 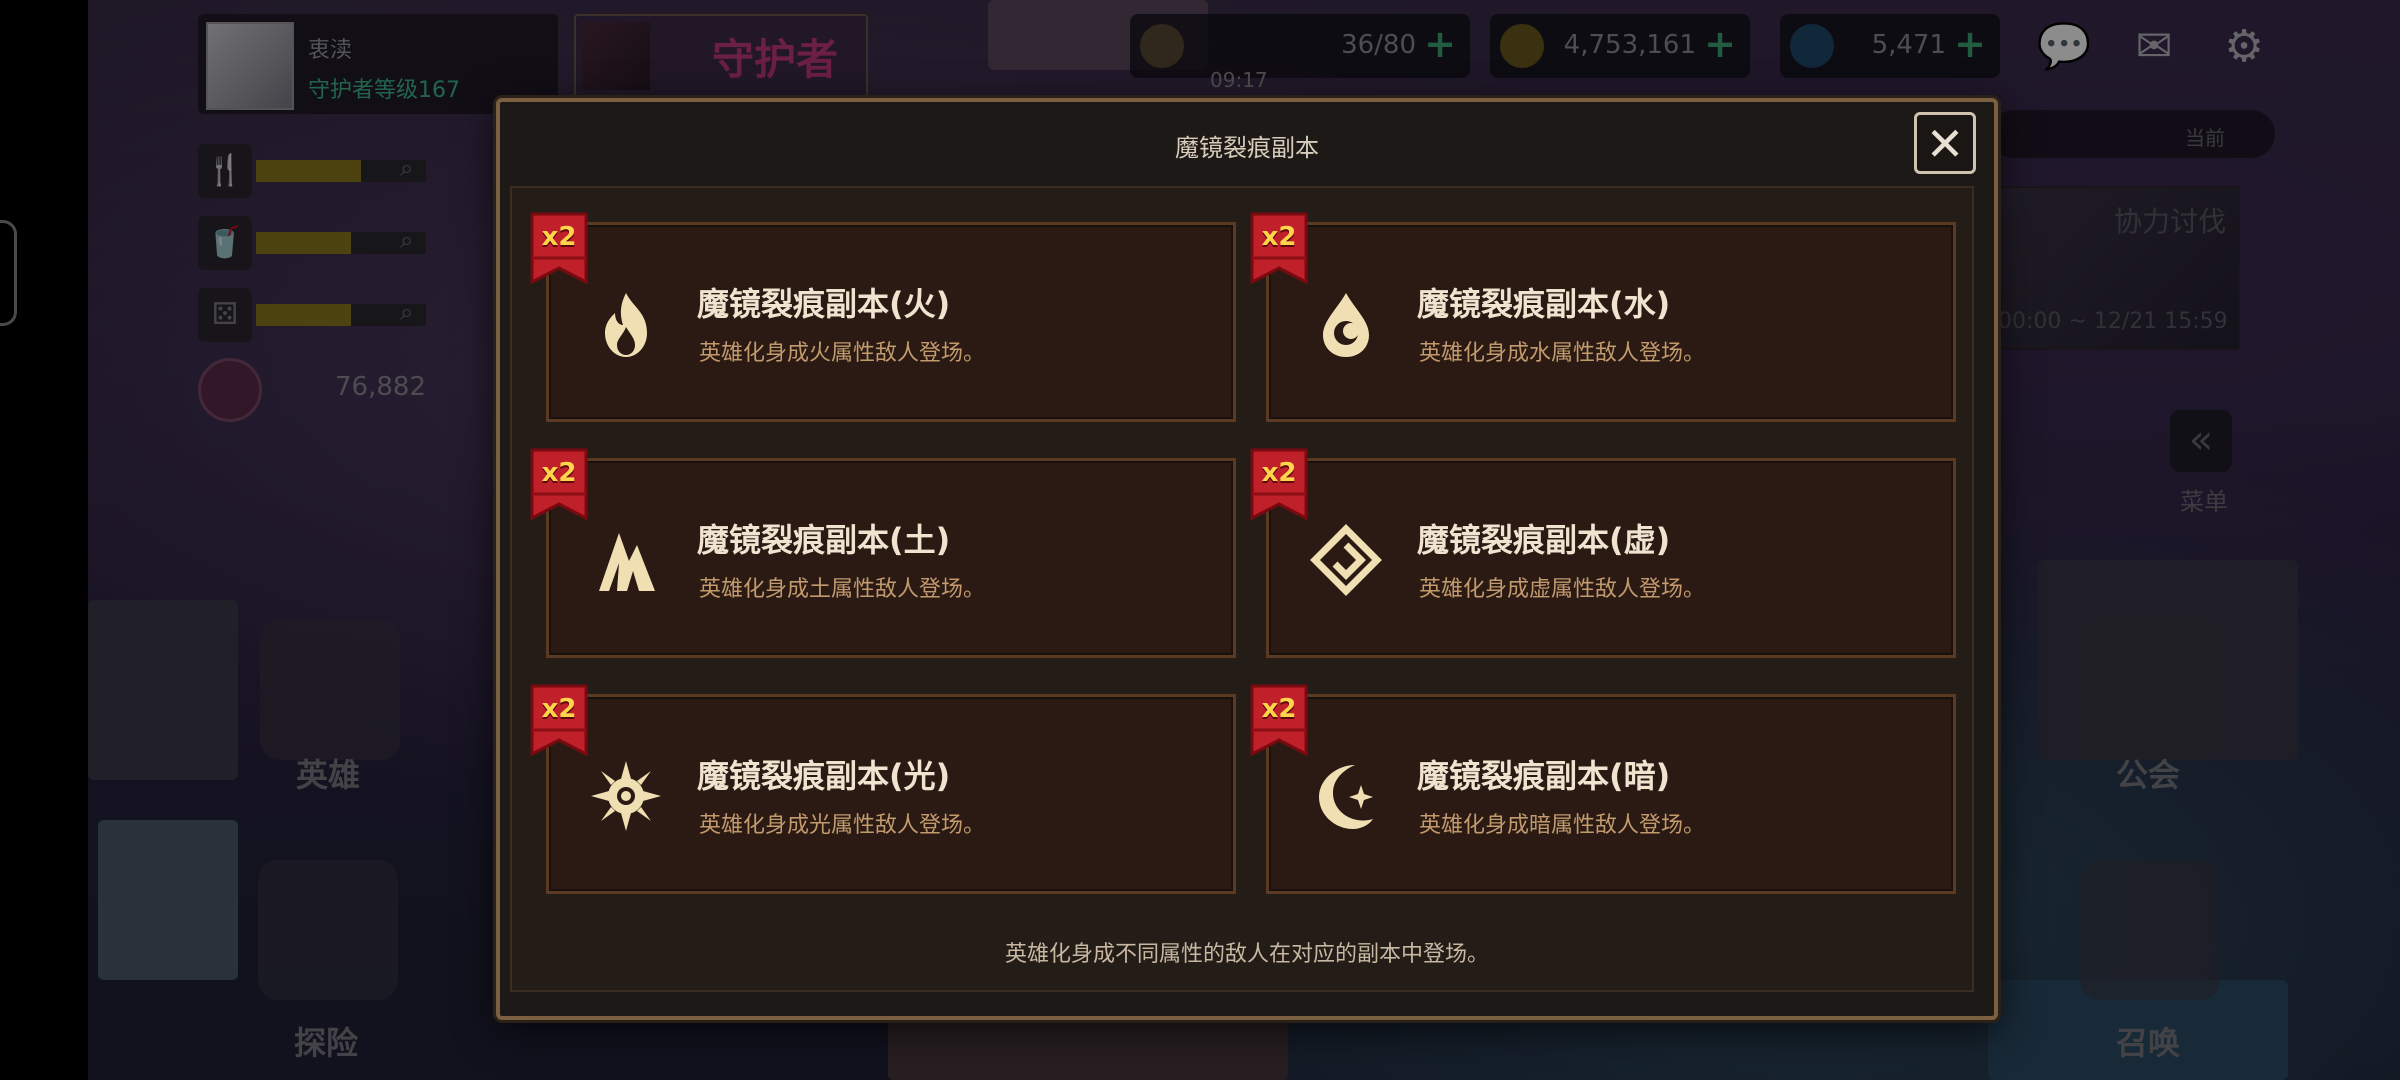 I want to click on dungeon-description: 英雄化身成水属性敌人登场。, so click(x=1562, y=353).